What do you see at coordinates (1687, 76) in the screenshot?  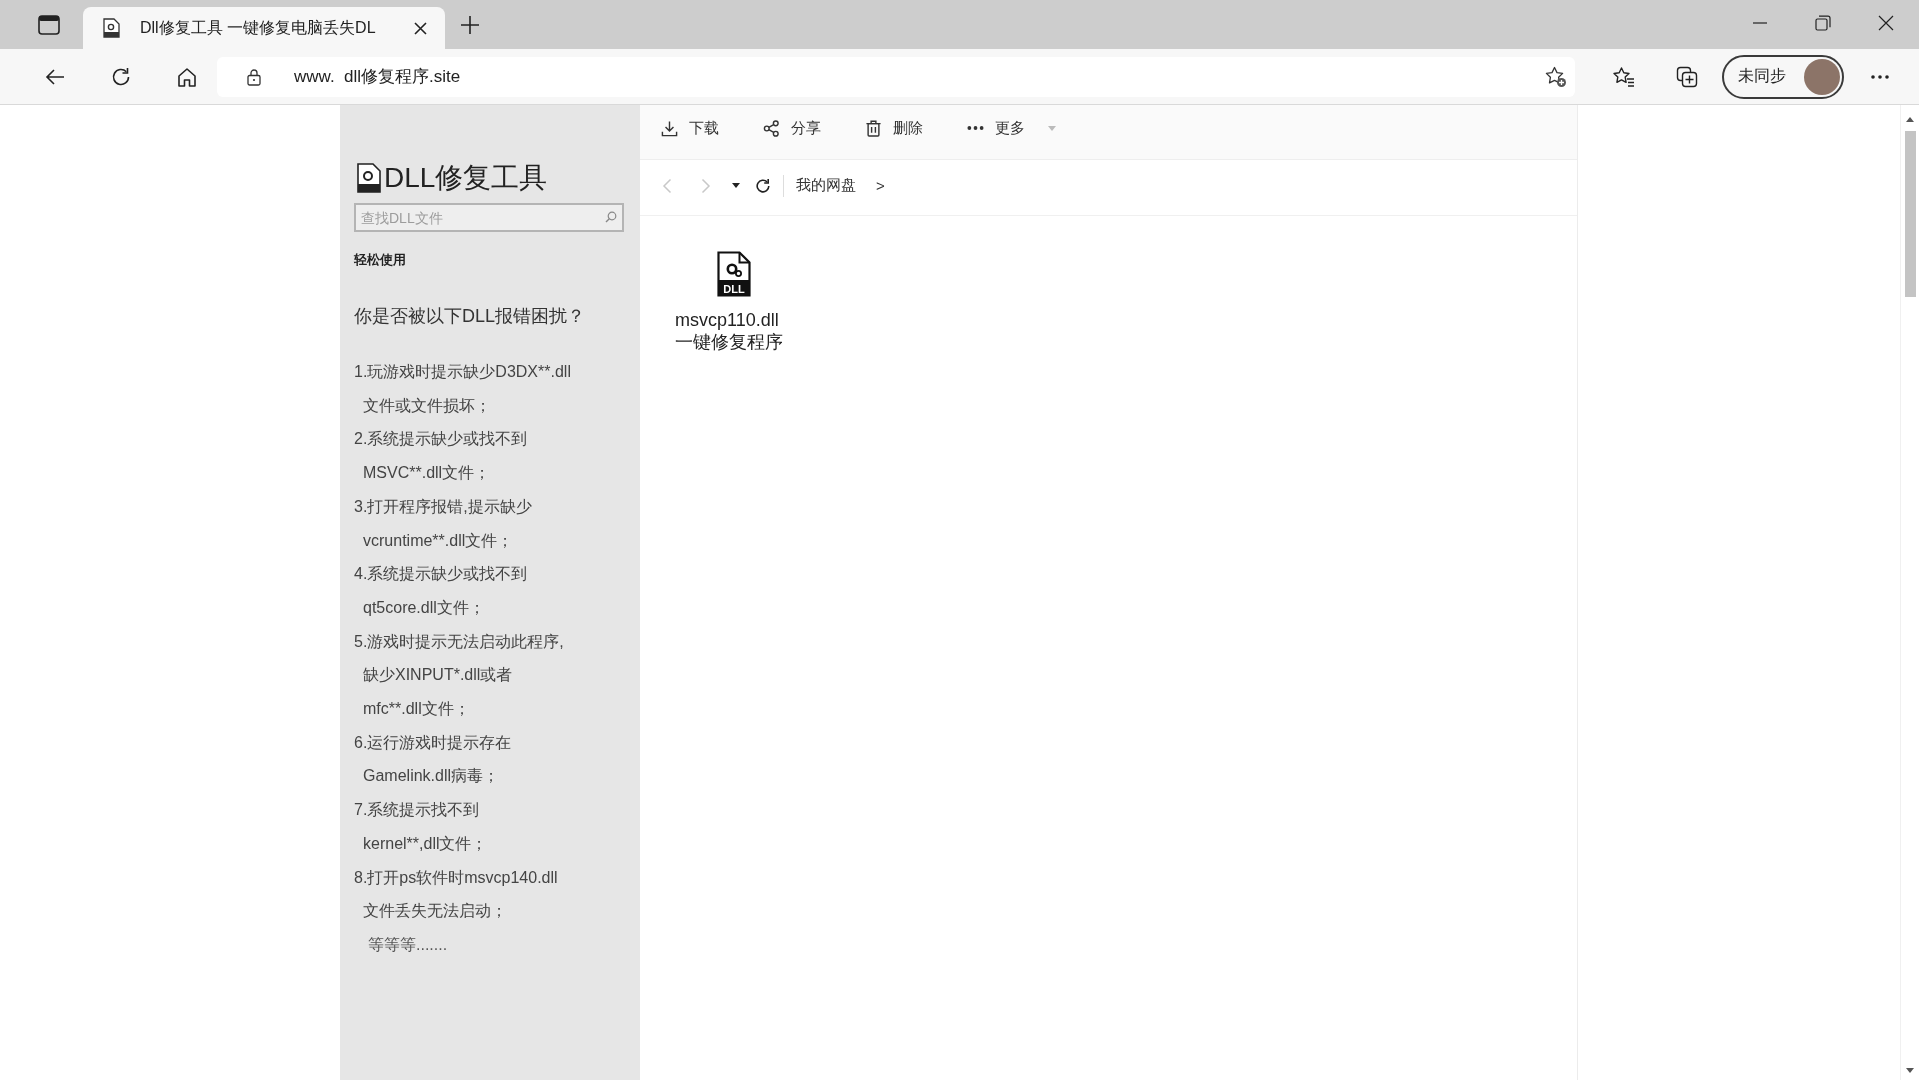 I see `collections-icon` at bounding box center [1687, 76].